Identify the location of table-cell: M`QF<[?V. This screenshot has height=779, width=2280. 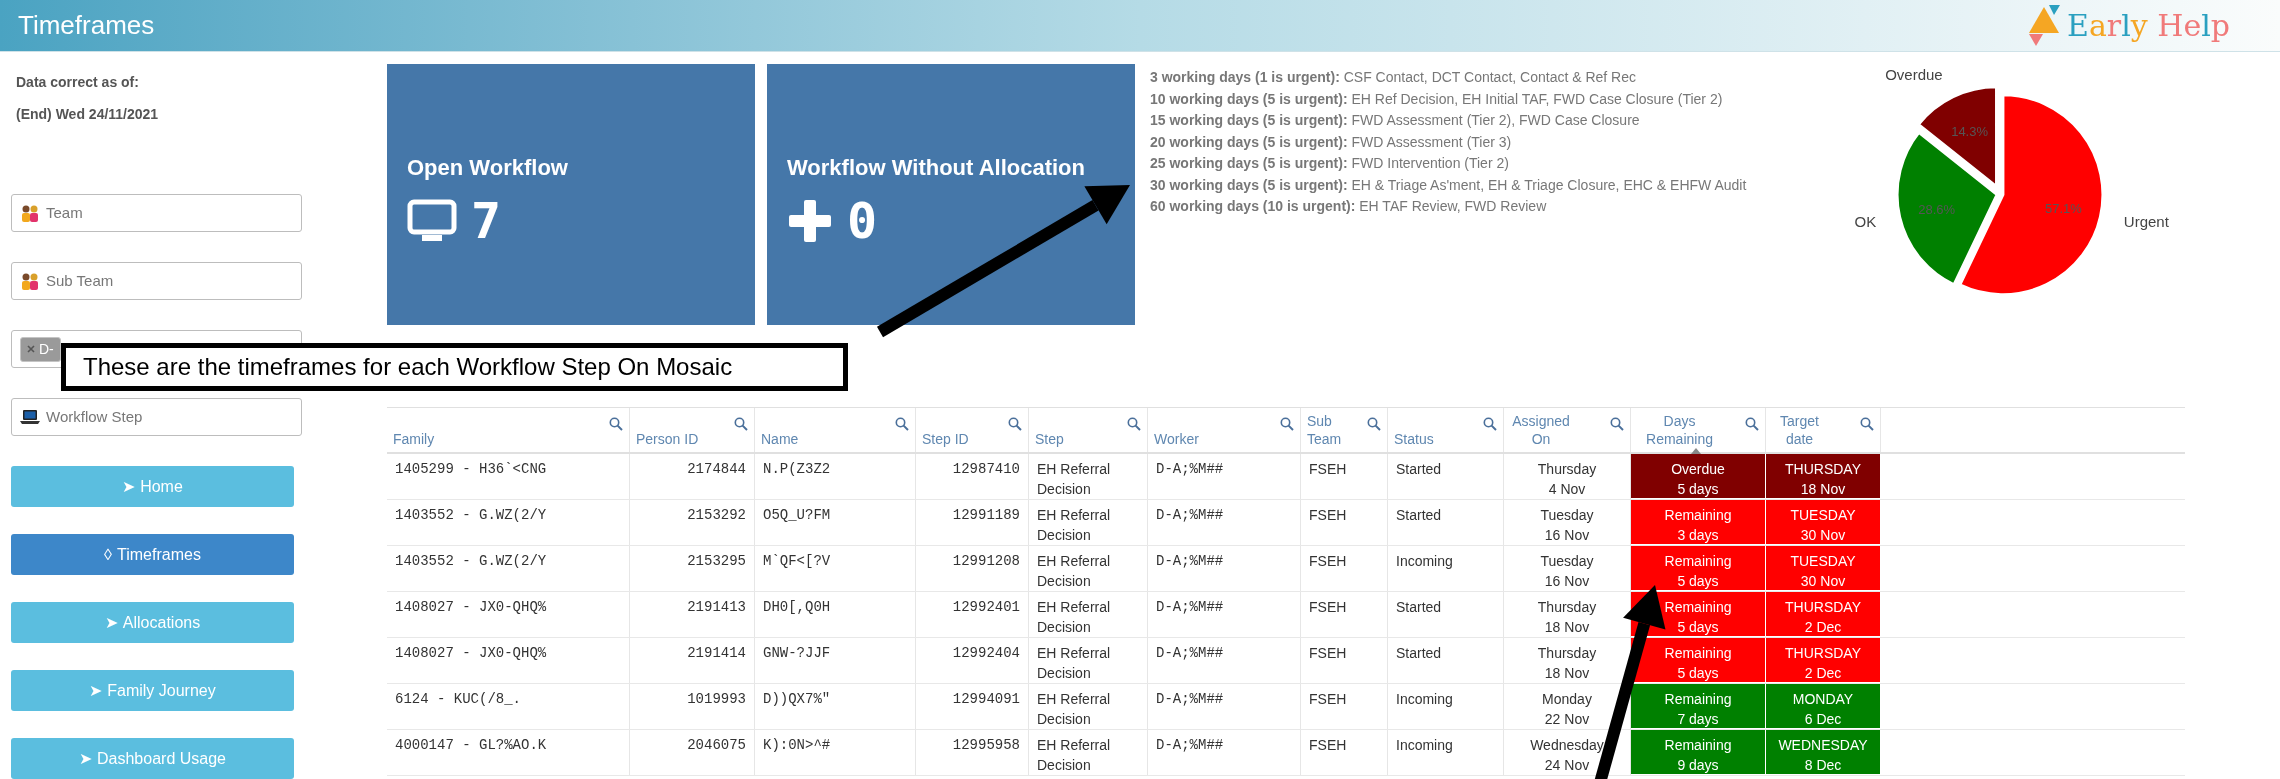
(835, 568).